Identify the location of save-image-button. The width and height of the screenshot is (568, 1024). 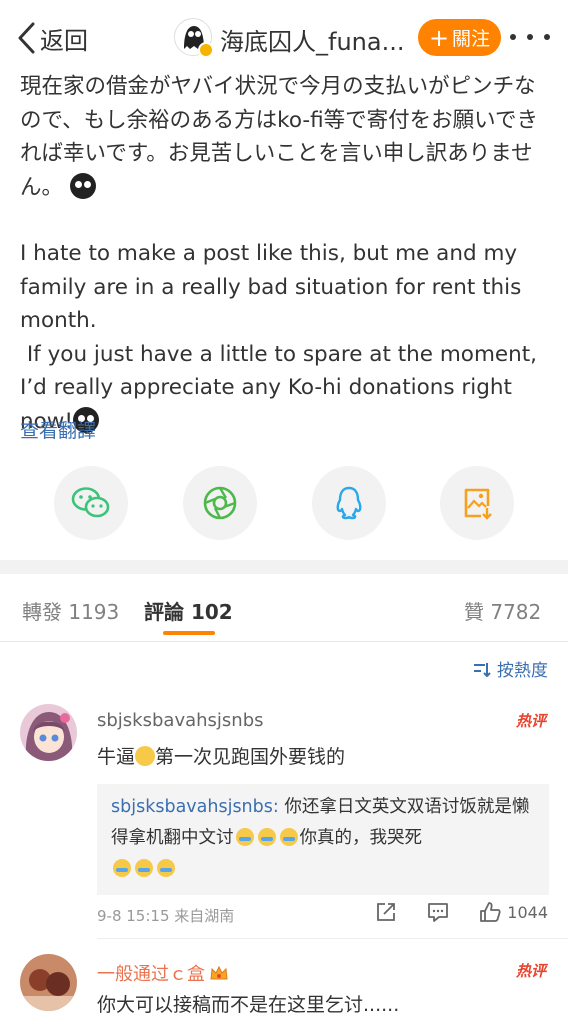
(477, 503).